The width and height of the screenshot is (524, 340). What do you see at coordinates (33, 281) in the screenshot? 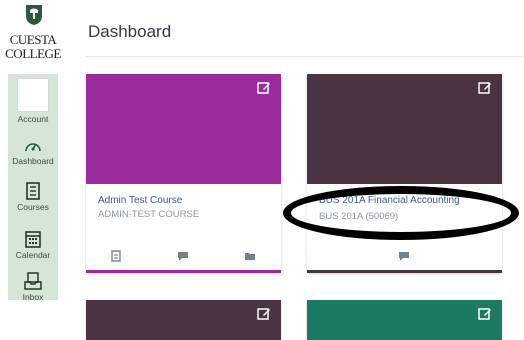
I see `inbox-icon` at bounding box center [33, 281].